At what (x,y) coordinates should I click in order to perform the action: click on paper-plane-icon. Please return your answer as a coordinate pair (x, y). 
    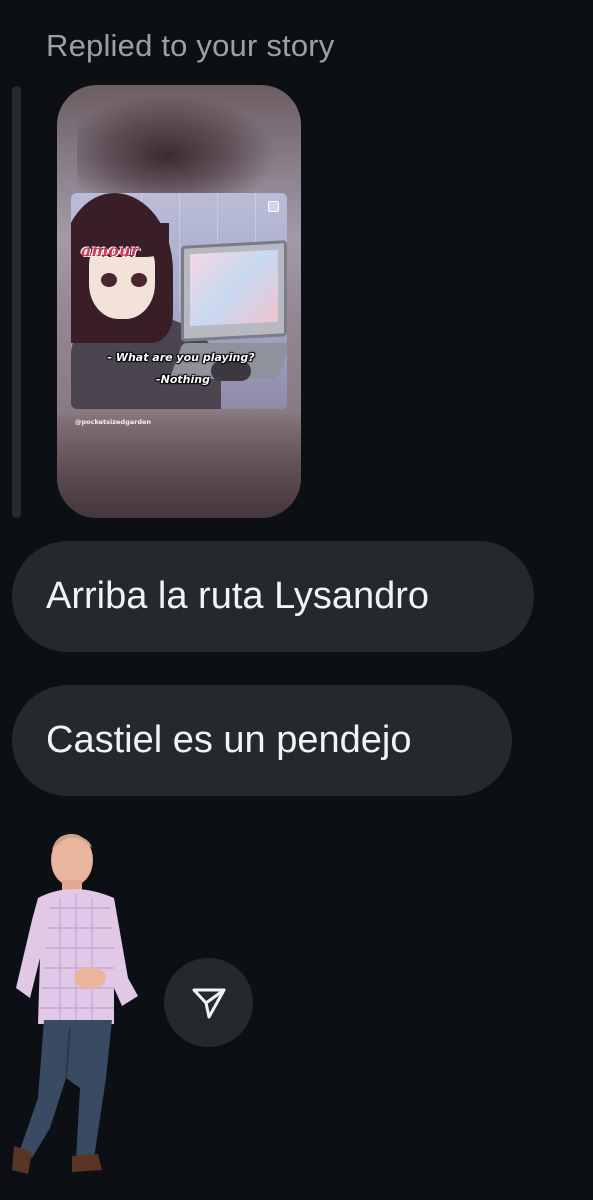
    Looking at the image, I should click on (208, 1003).